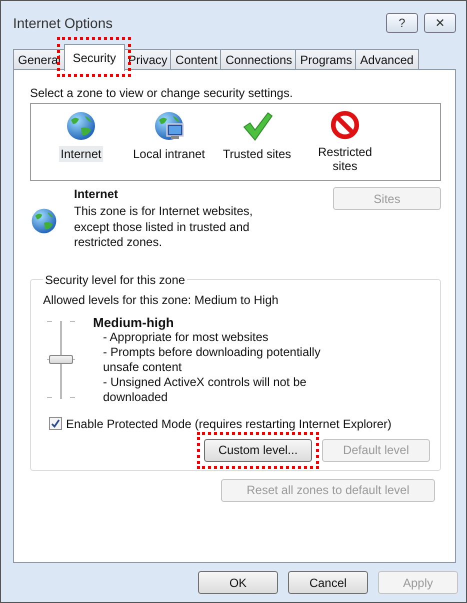 The width and height of the screenshot is (467, 603). What do you see at coordinates (115, 279) in the screenshot?
I see `group-legend: Security level for this zone` at bounding box center [115, 279].